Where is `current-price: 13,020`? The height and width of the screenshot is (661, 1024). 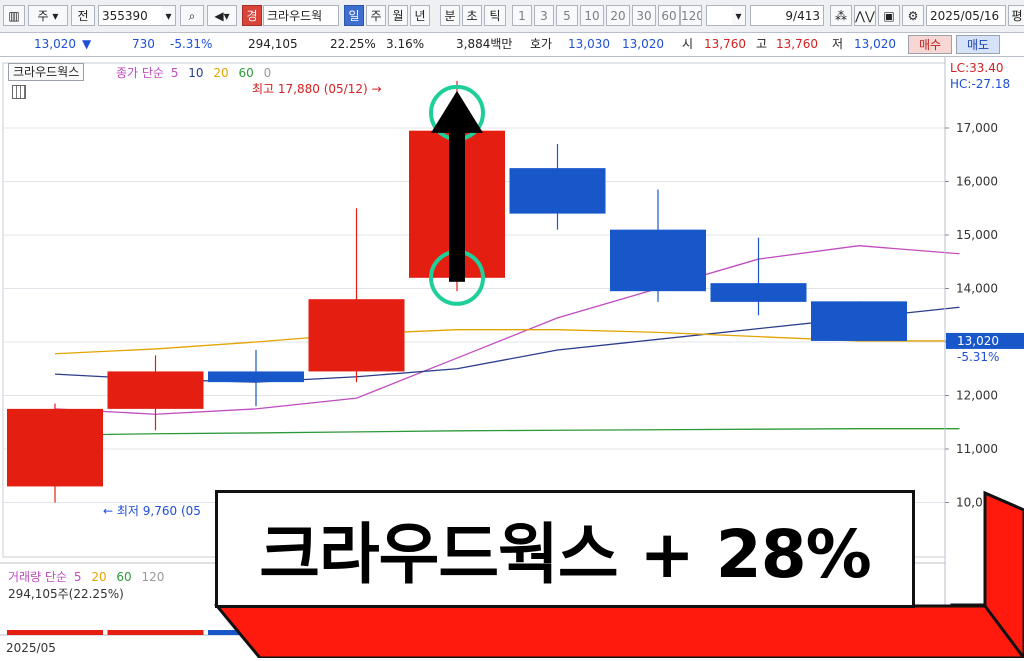 current-price: 13,020 is located at coordinates (55, 44).